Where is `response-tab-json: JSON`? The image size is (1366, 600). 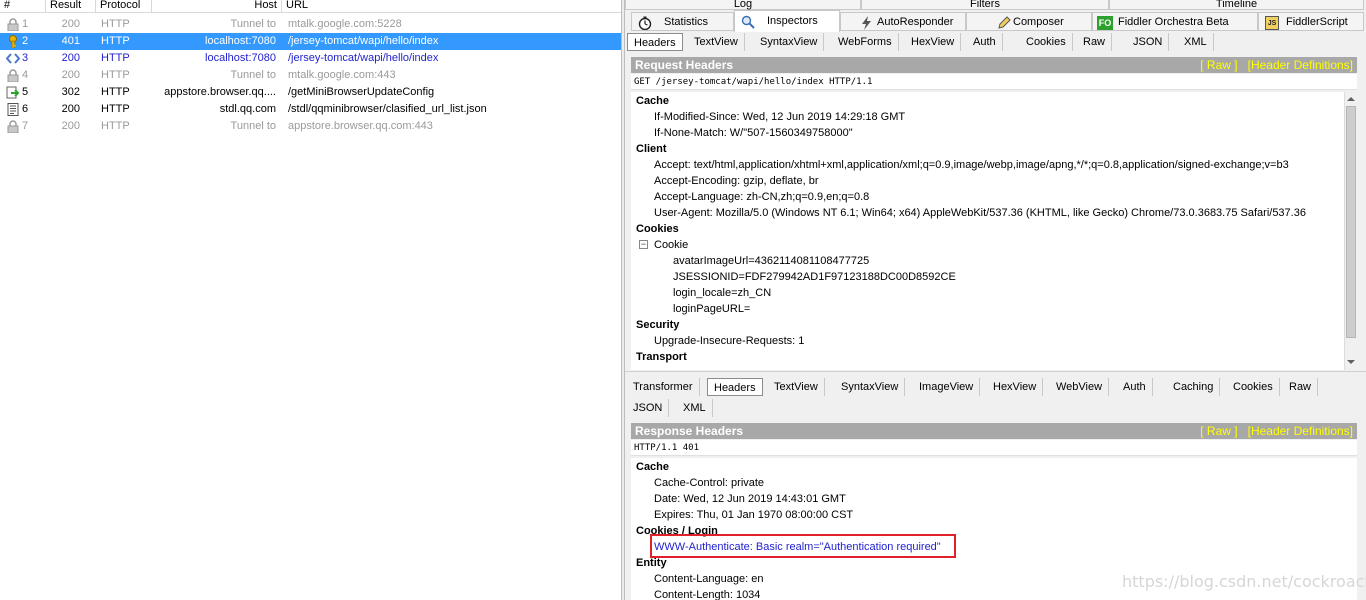 response-tab-json: JSON is located at coordinates (648, 408).